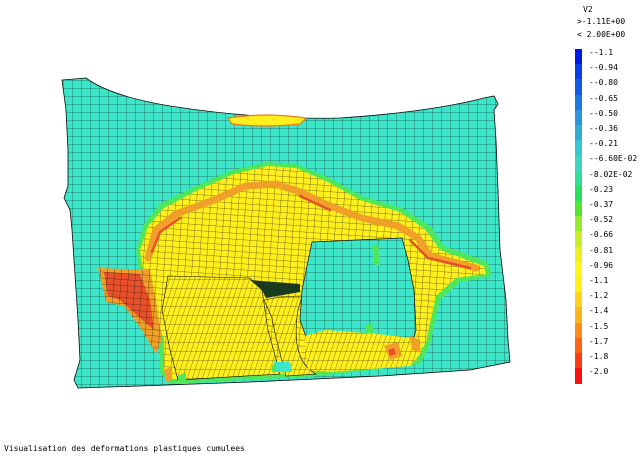 Image resolution: width=640 pixels, height=456 pixels. I want to click on legend-level: -1.7, so click(607, 345).